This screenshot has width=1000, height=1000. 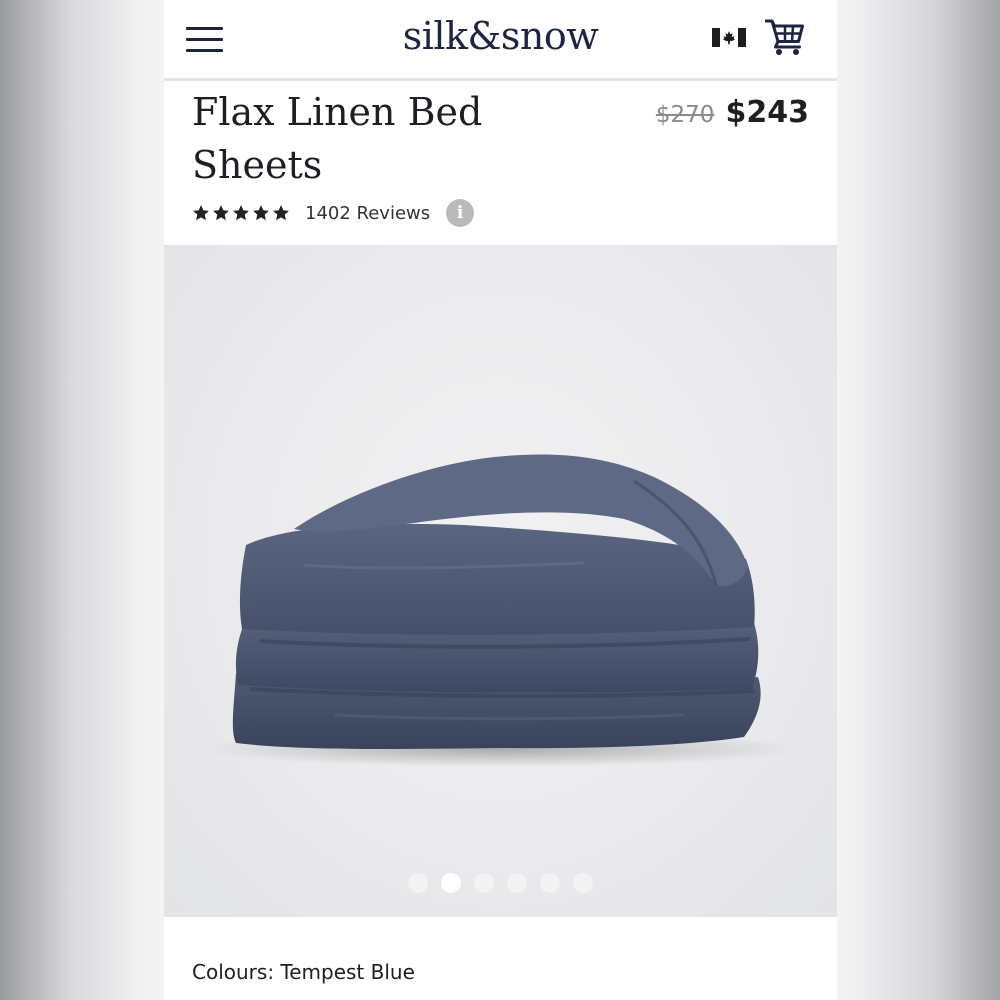 I want to click on info-icon: i, so click(x=460, y=213).